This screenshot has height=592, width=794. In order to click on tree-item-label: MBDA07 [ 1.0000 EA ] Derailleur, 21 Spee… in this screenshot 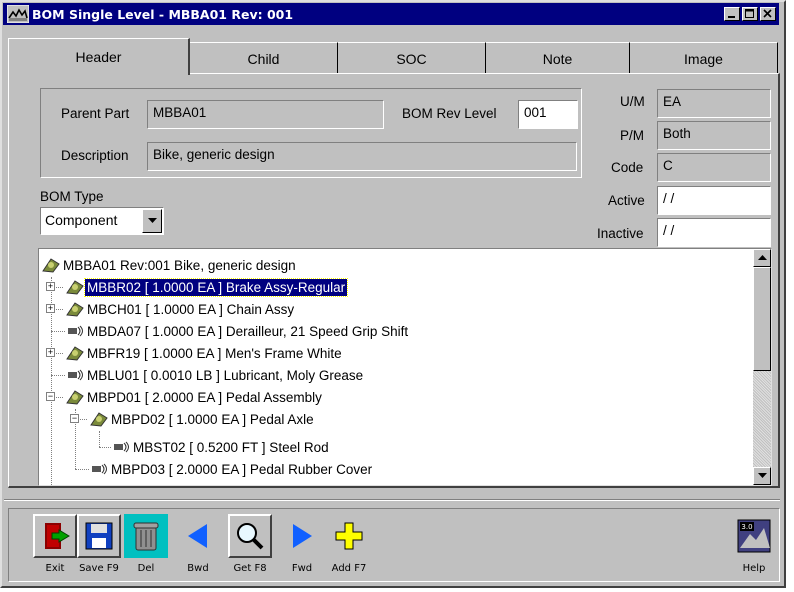, I will do `click(248, 331)`.